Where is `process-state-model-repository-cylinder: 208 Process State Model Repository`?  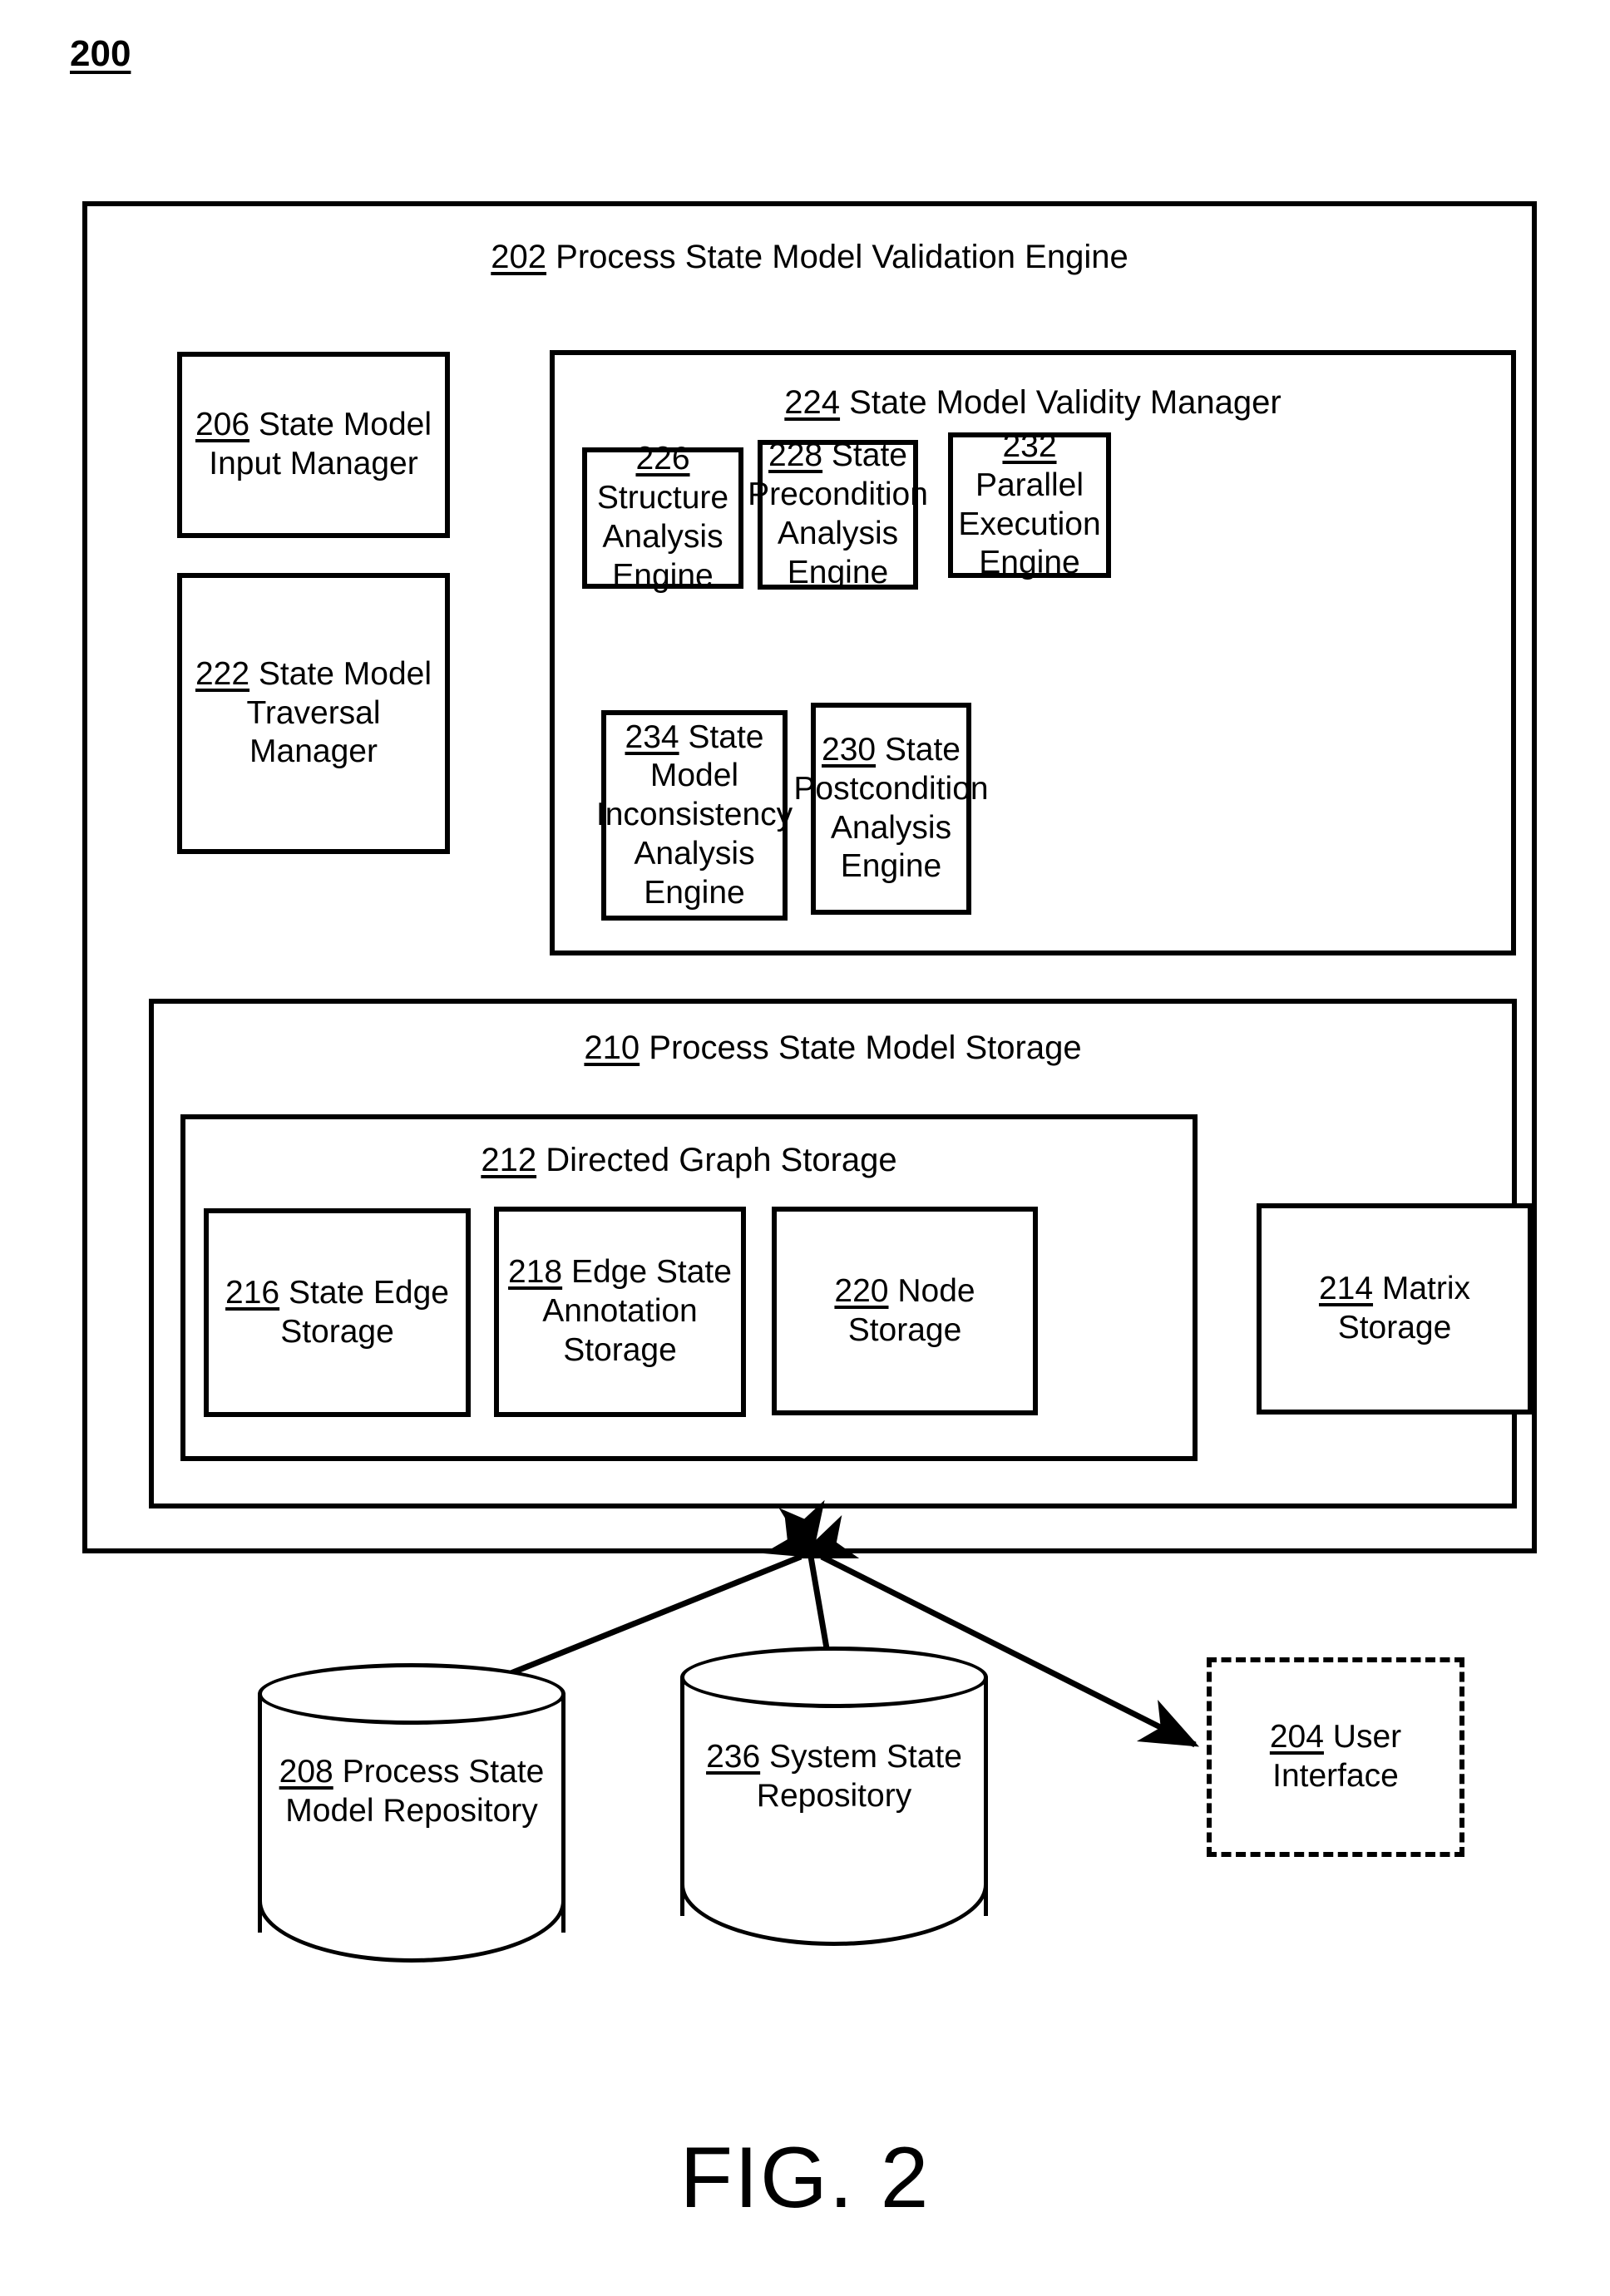 process-state-model-repository-cylinder: 208 Process State Model Repository is located at coordinates (411, 1813).